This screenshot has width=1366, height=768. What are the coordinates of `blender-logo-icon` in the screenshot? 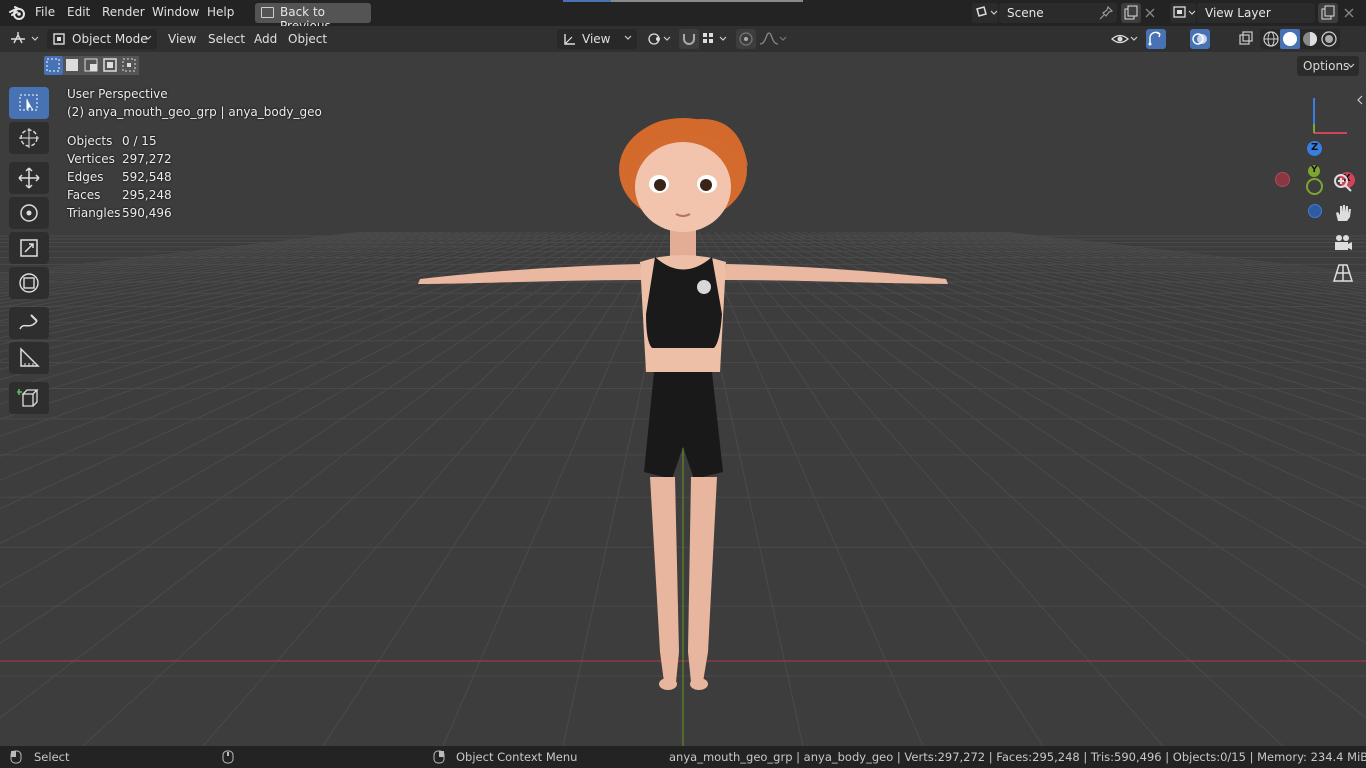 It's located at (17, 13).